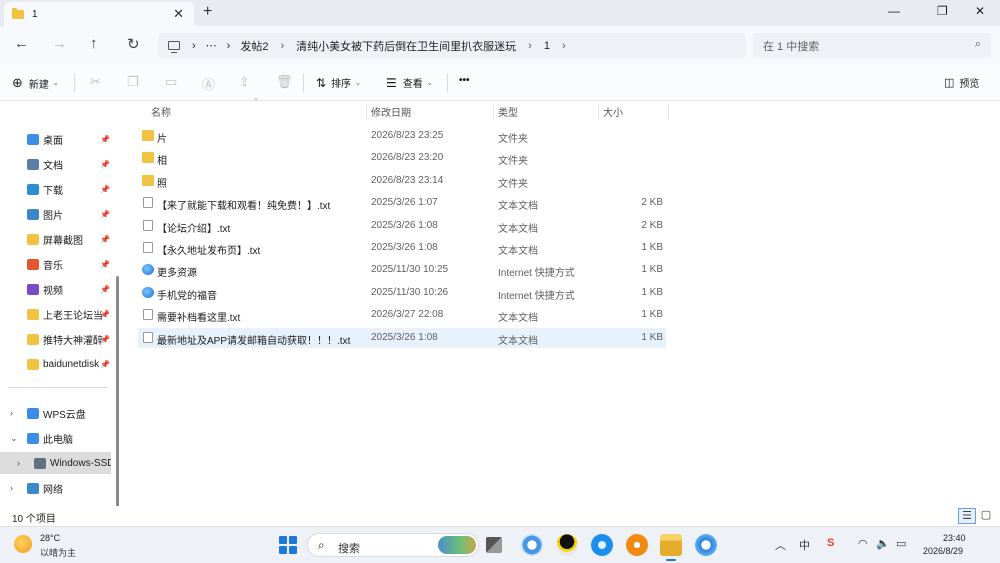  Describe the element at coordinates (133, 82) in the screenshot. I see `copy-icon: ❐` at that location.